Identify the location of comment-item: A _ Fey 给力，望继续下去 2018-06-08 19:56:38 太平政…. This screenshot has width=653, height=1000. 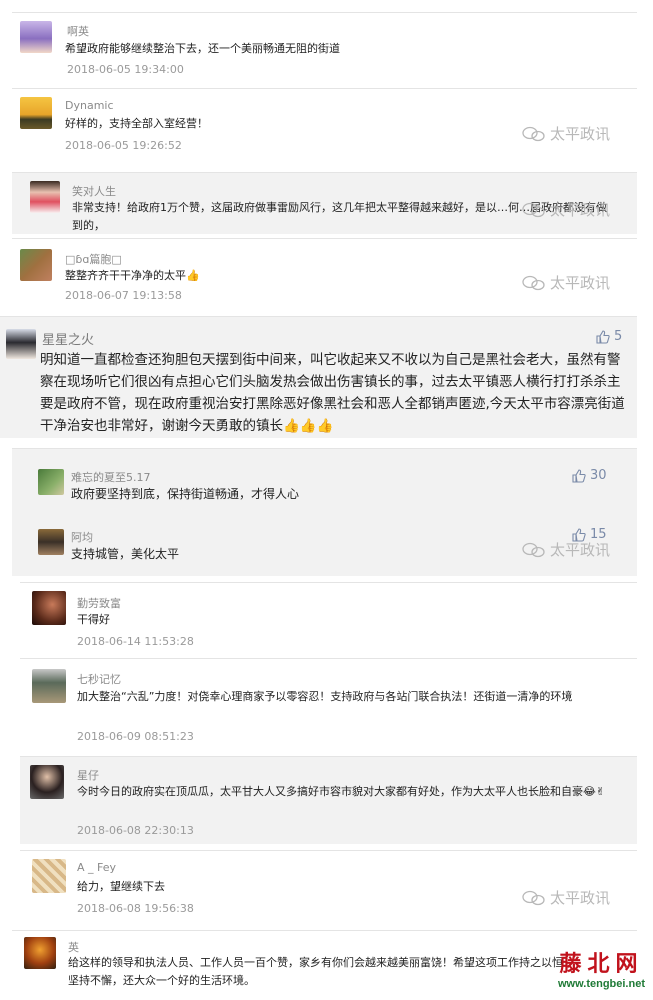
(328, 889).